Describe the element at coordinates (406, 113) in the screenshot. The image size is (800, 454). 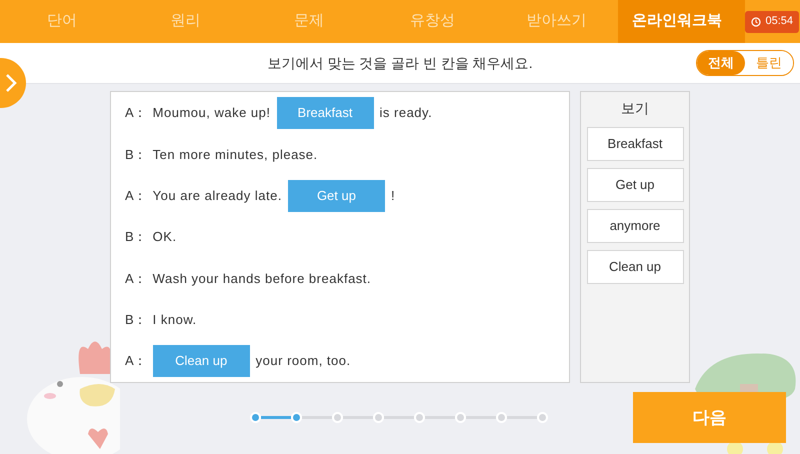
I see `dialogue-text: is ready.` at that location.